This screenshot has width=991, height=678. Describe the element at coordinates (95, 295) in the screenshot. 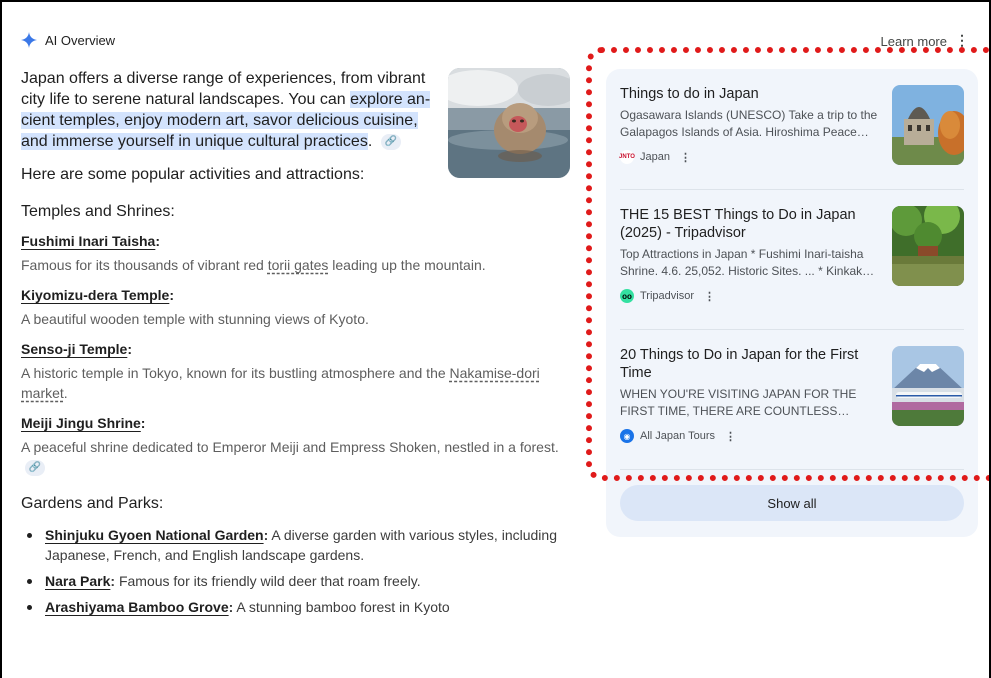

I see `temple-name-link: Kiyomizu-dera Temple` at that location.